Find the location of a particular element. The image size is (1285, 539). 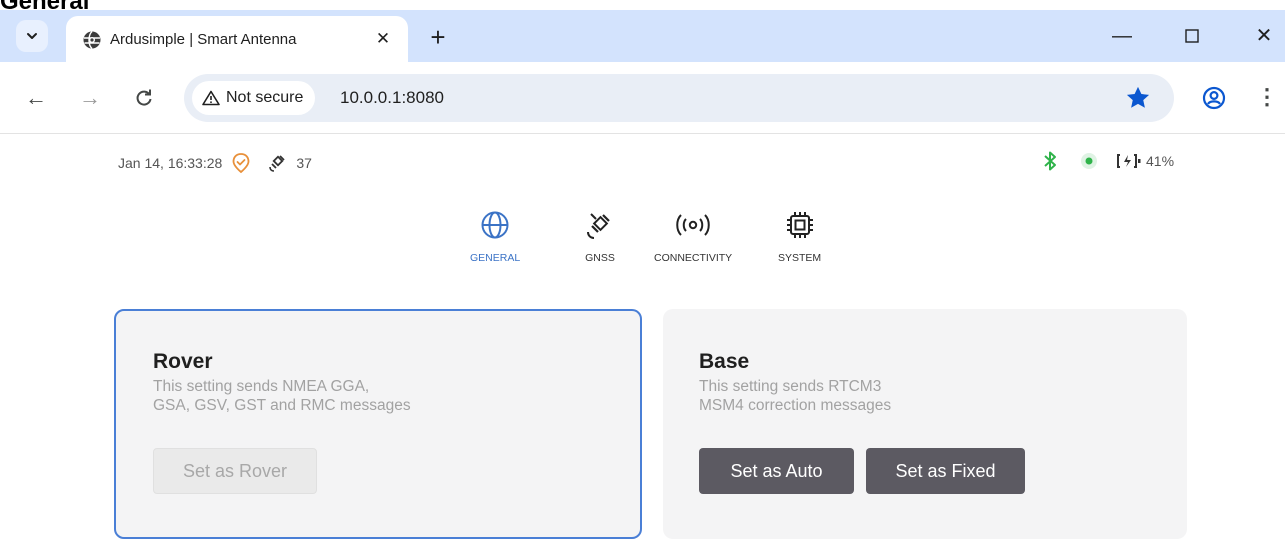

tab-title: Ardusimple | Smart Antenna is located at coordinates (203, 39).